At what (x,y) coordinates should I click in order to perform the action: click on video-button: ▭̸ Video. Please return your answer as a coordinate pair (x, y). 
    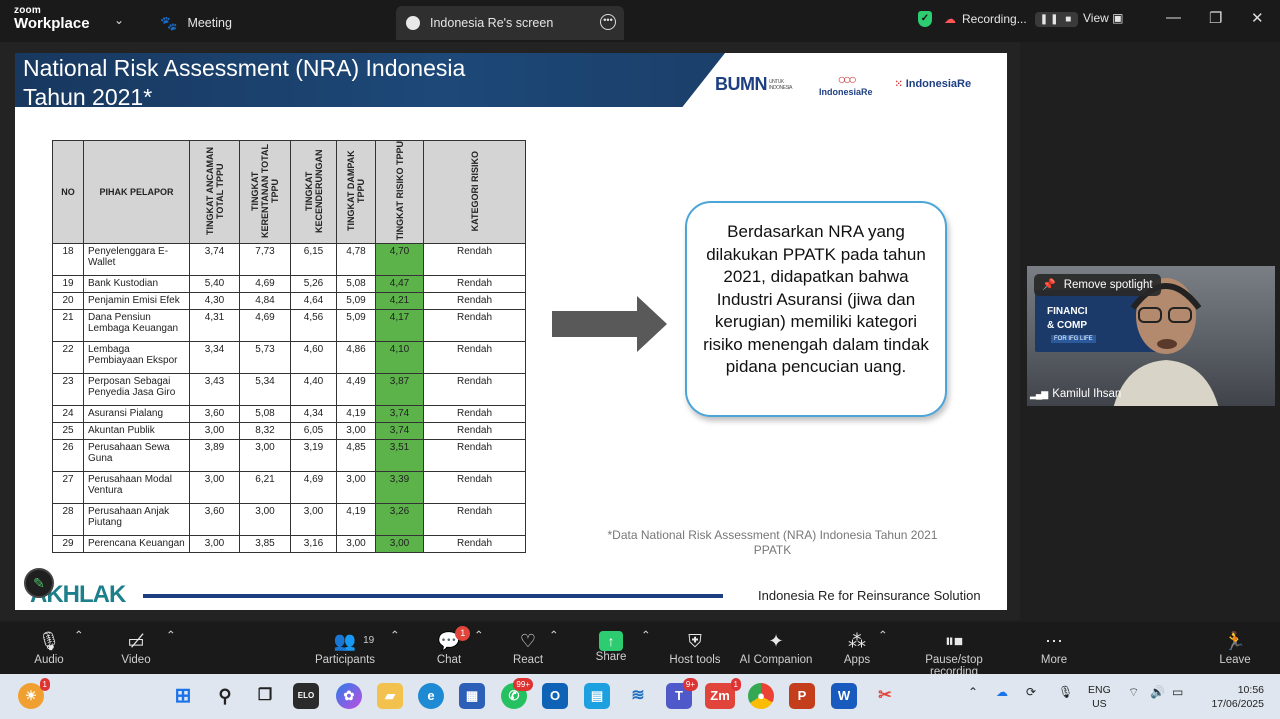
    Looking at the image, I should click on (136, 647).